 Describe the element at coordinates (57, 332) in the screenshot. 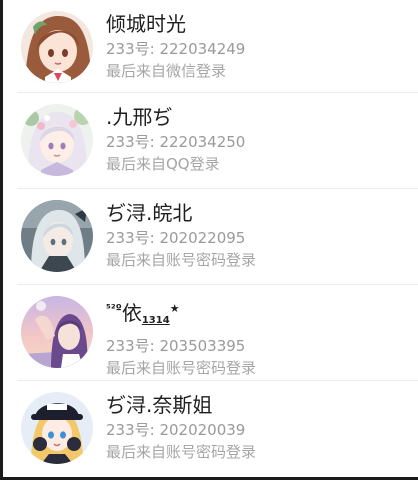

I see `anime-girl-sunset-avatar-icon` at that location.